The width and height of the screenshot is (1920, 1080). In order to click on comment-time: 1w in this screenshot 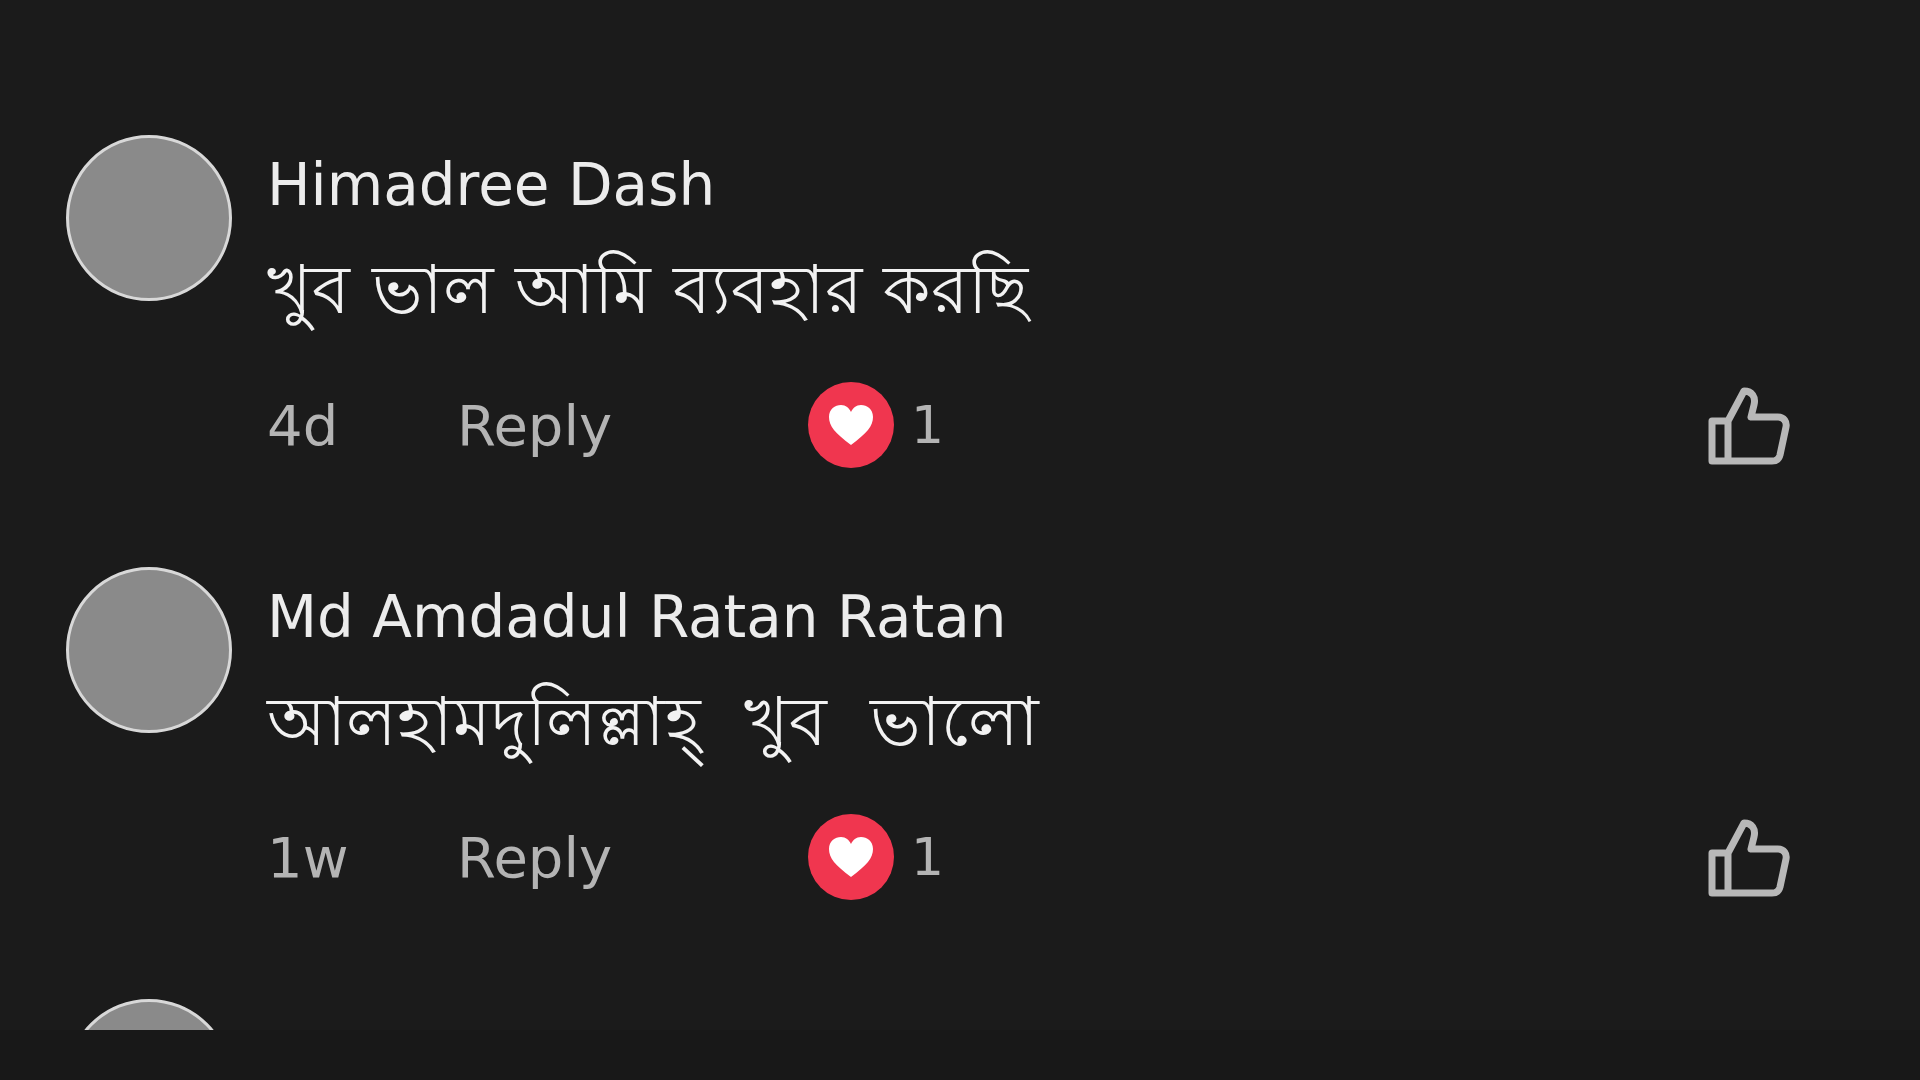, I will do `click(308, 857)`.